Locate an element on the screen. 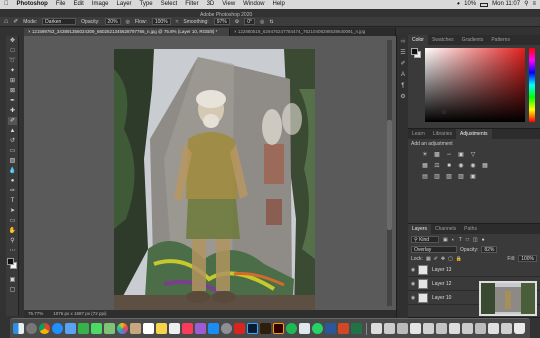 This screenshot has height=338, width=540. foreground-color-small is located at coordinates (414, 51).